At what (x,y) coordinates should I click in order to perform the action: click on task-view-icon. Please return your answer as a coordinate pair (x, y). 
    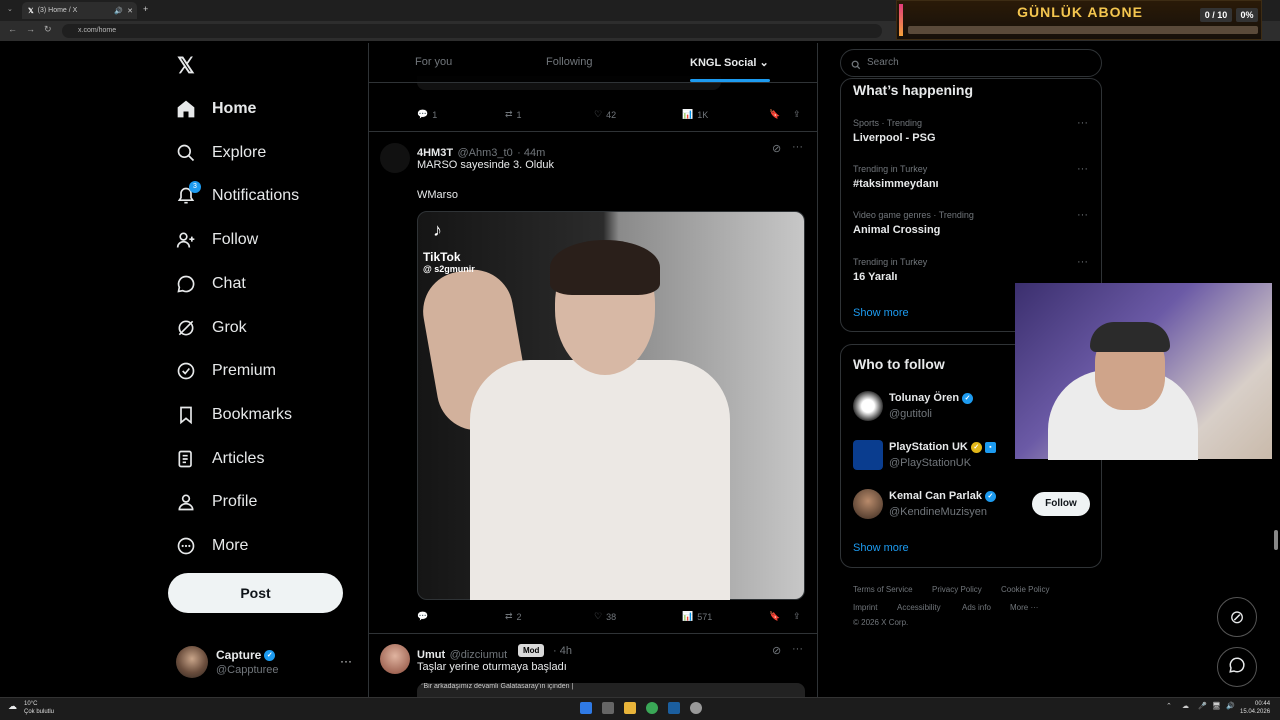
    Looking at the image, I should click on (608, 708).